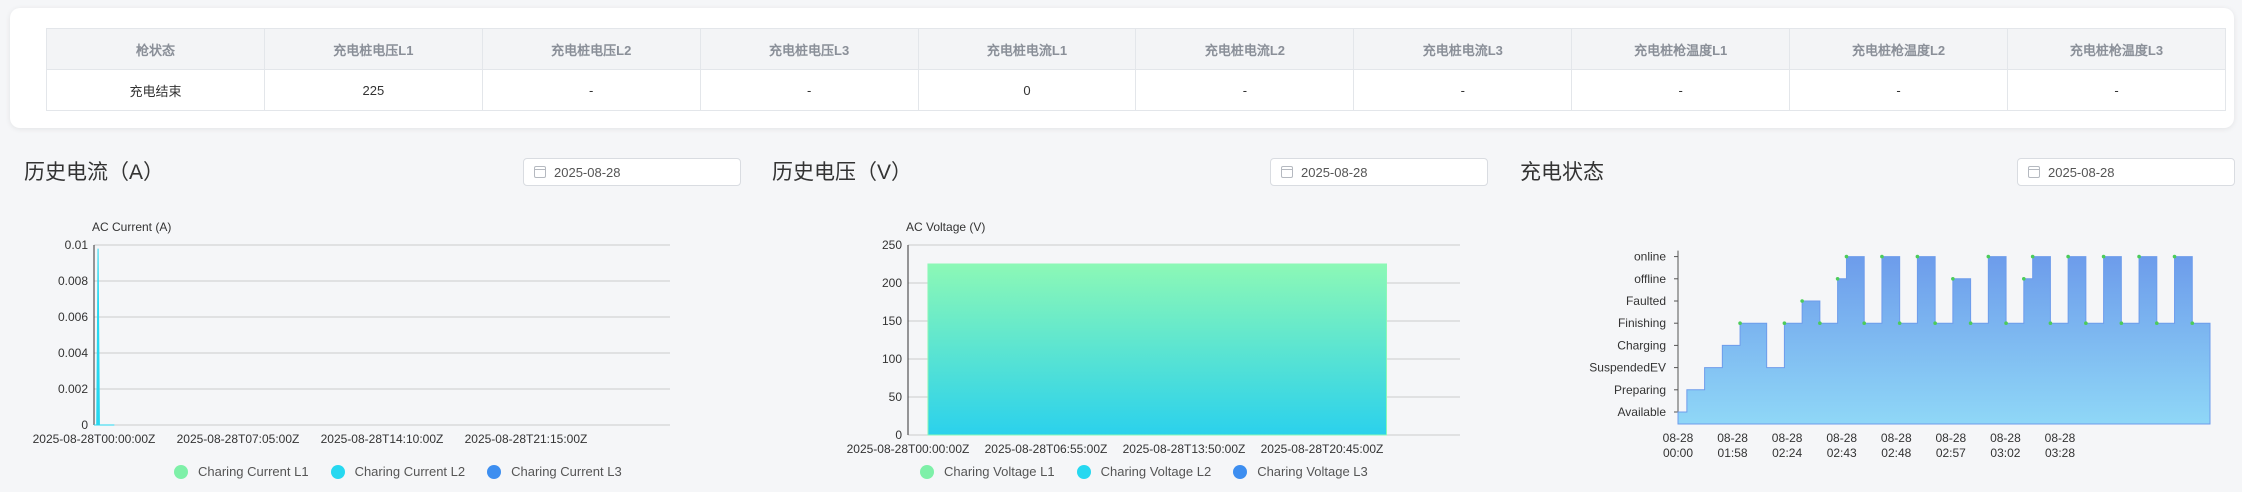 The height and width of the screenshot is (492, 2242). I want to click on legend-item: Charing Voltage L2, so click(1144, 471).